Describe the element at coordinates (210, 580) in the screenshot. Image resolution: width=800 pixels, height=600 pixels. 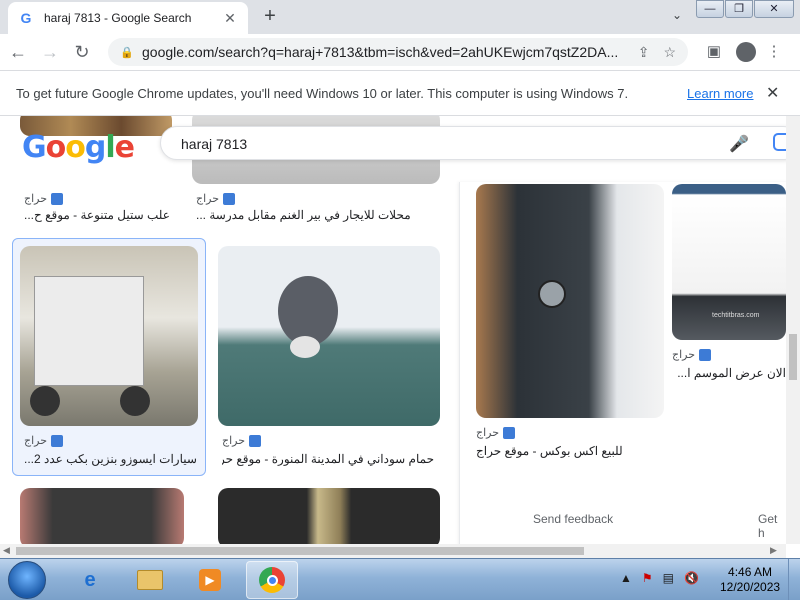
I see `media-player-icon: ▶` at that location.